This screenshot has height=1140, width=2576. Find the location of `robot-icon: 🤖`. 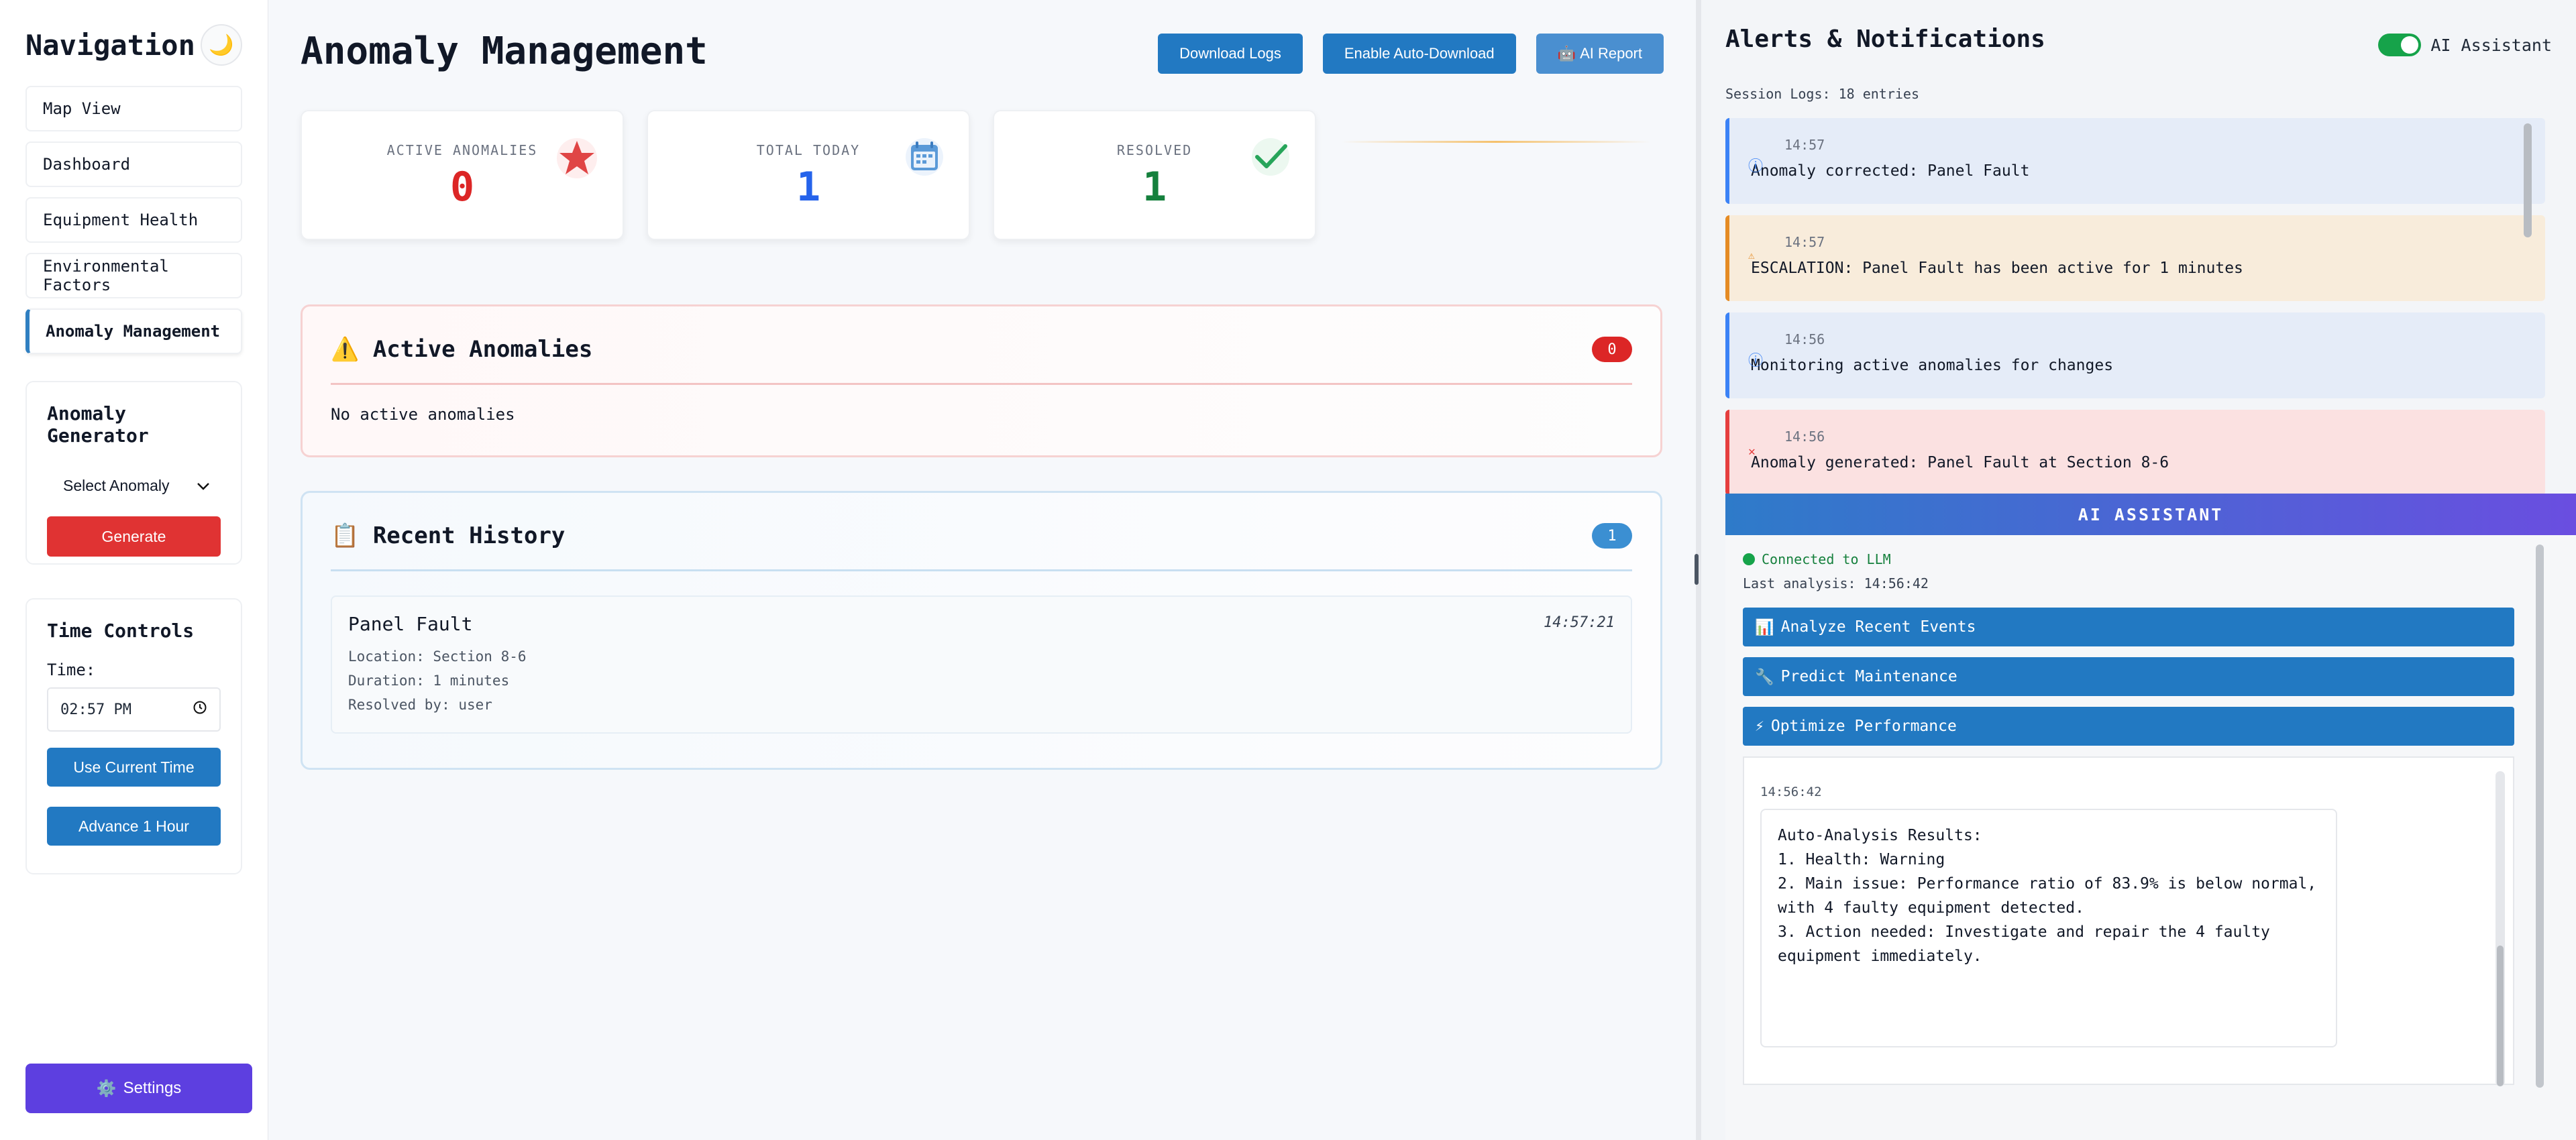

robot-icon: 🤖 is located at coordinates (1566, 53).